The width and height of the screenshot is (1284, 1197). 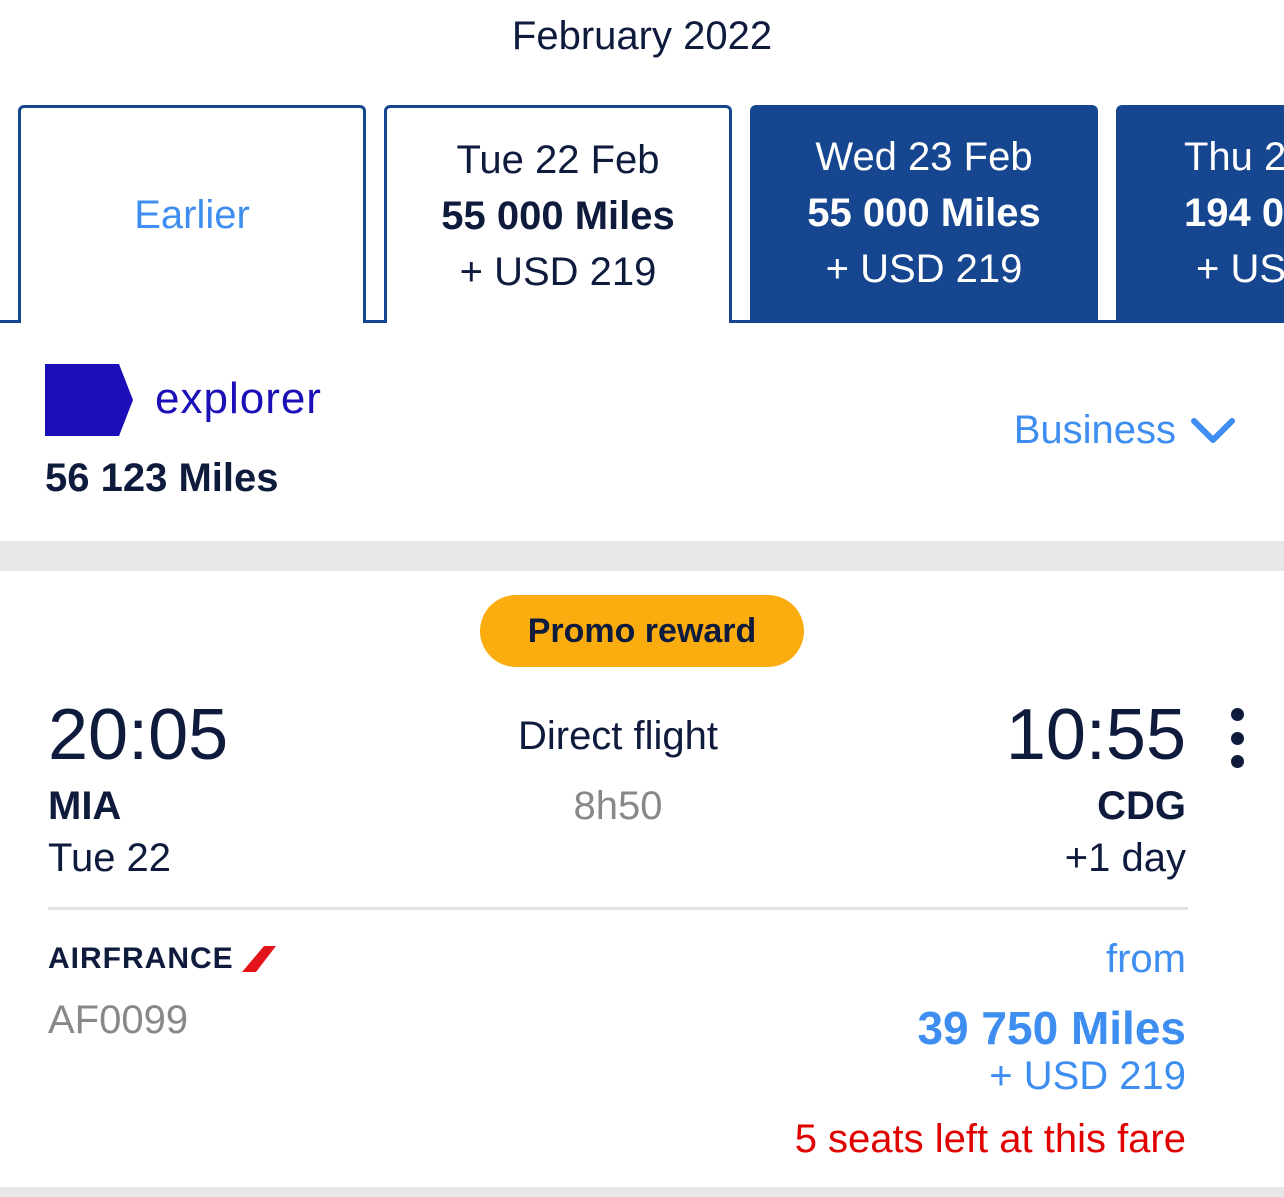 What do you see at coordinates (642, 556) in the screenshot?
I see `section-separator` at bounding box center [642, 556].